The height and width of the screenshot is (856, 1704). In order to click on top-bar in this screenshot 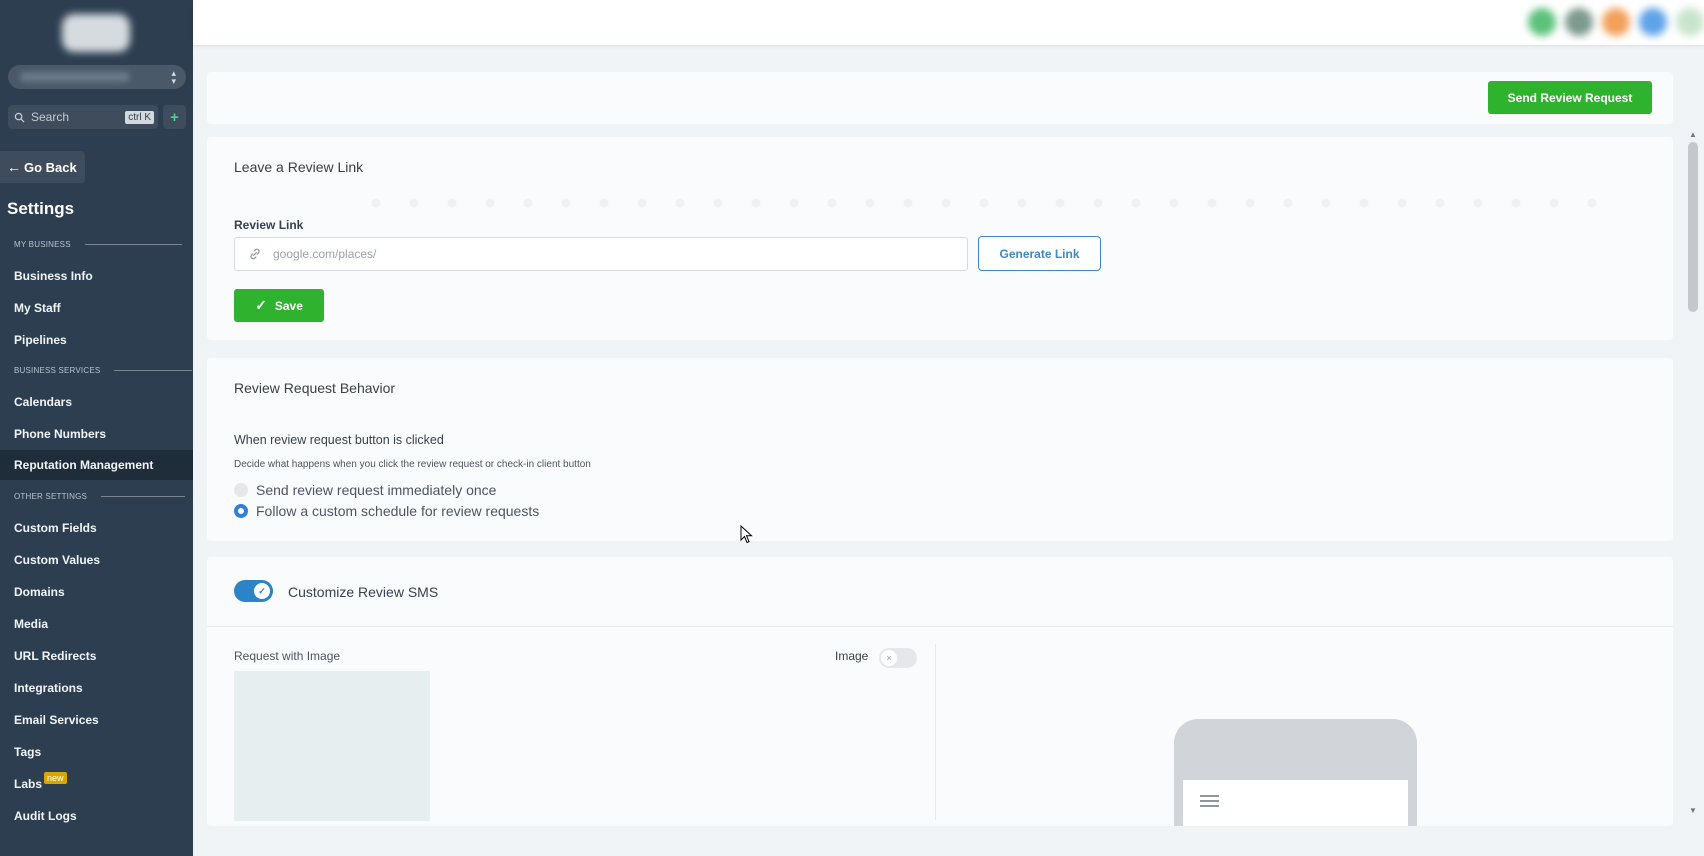, I will do `click(948, 23)`.